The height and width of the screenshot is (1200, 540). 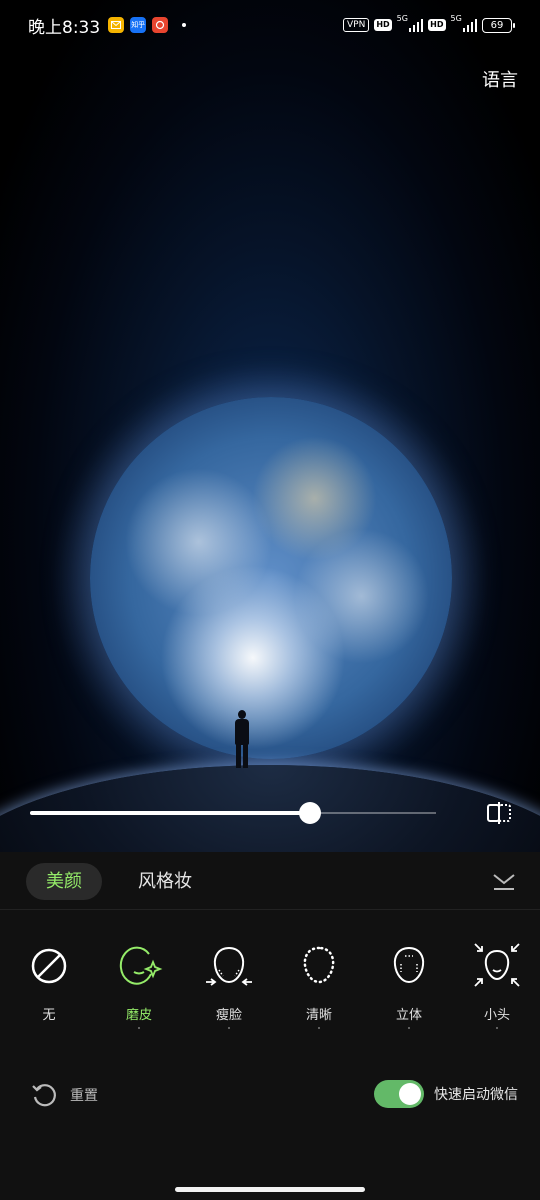 I want to click on status-indicators: VPN HD 5G HD 5G 69, so click(x=428, y=23).